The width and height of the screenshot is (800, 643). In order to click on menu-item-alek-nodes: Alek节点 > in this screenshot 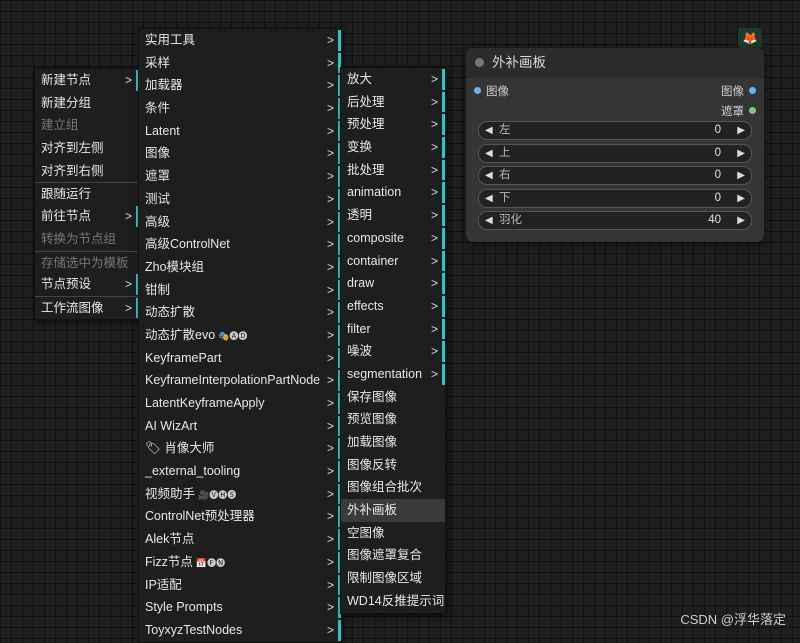, I will do `click(240, 539)`.